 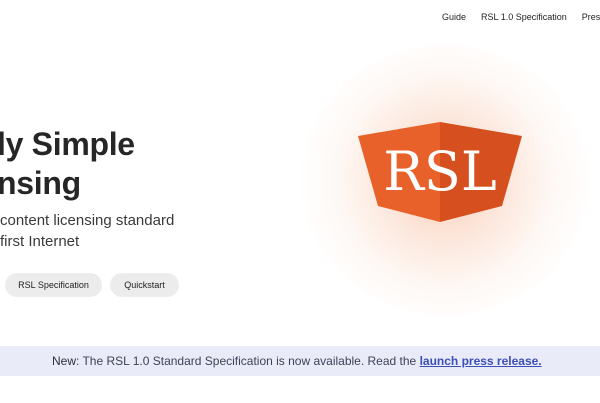 I want to click on rsl-logo-shield: RSL, so click(x=440, y=172).